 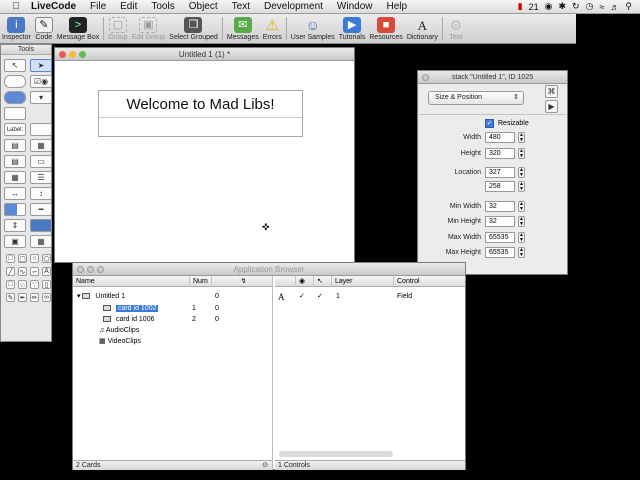 What do you see at coordinates (15, 241) in the screenshot?
I see `image-tool: ▣` at bounding box center [15, 241].